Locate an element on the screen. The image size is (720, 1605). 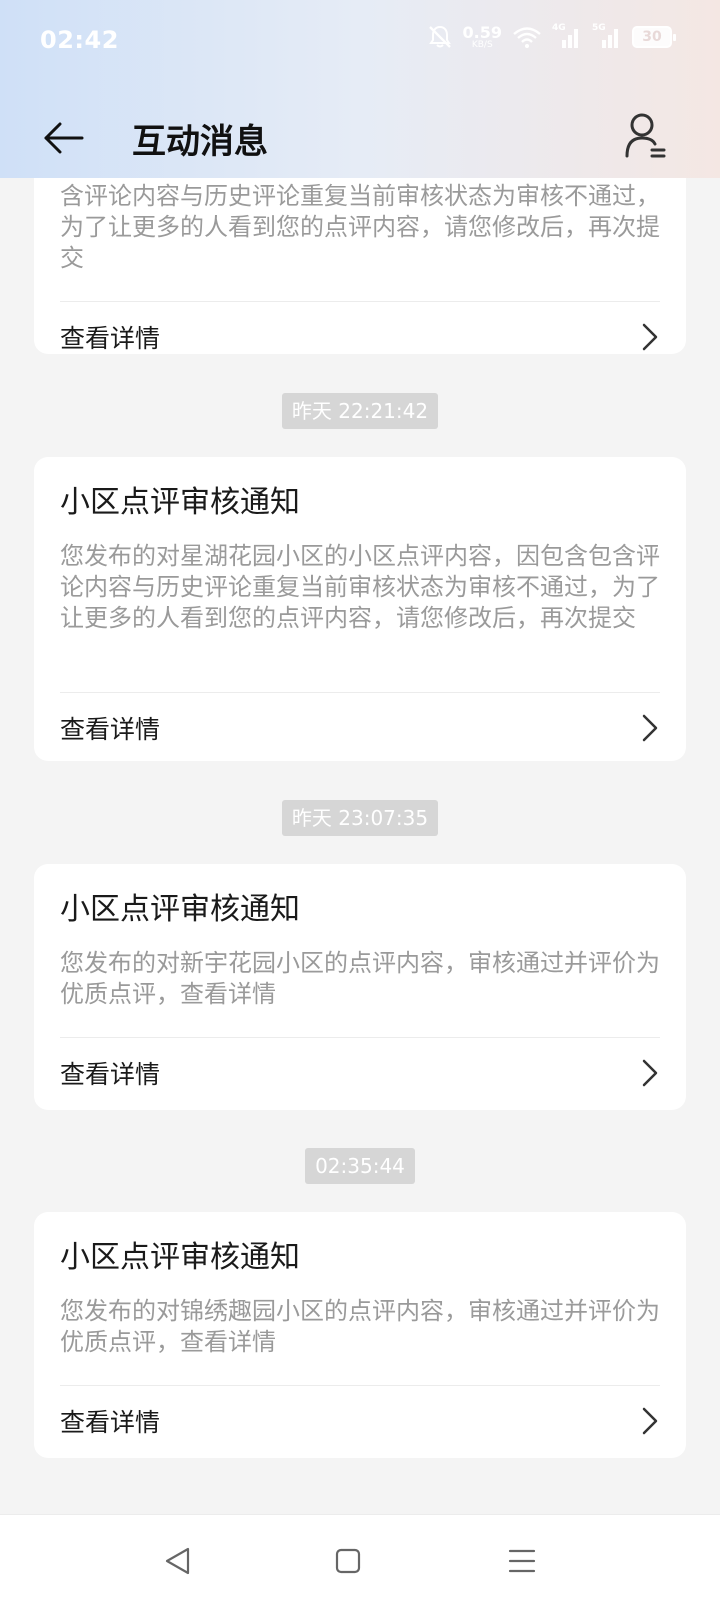
status-bar: 02:42 0.59 KB/S 4G 5G 30 is located at coordinates (360, 40).